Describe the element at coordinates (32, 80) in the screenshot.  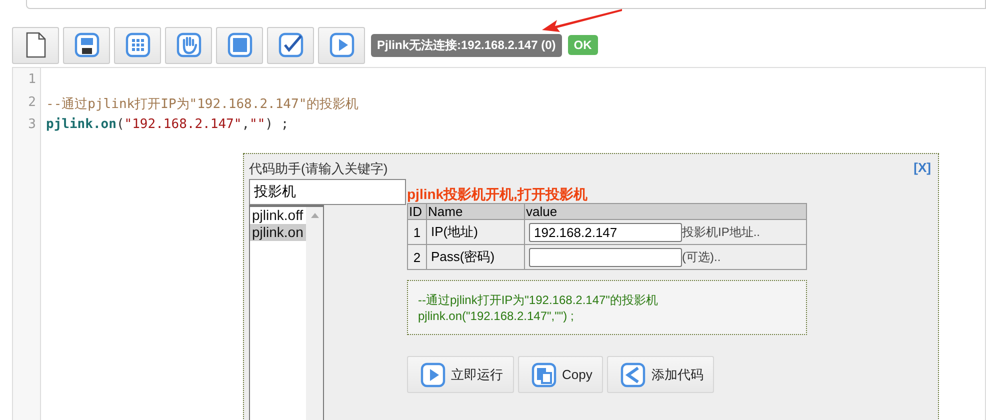
I see `line-number: 1` at that location.